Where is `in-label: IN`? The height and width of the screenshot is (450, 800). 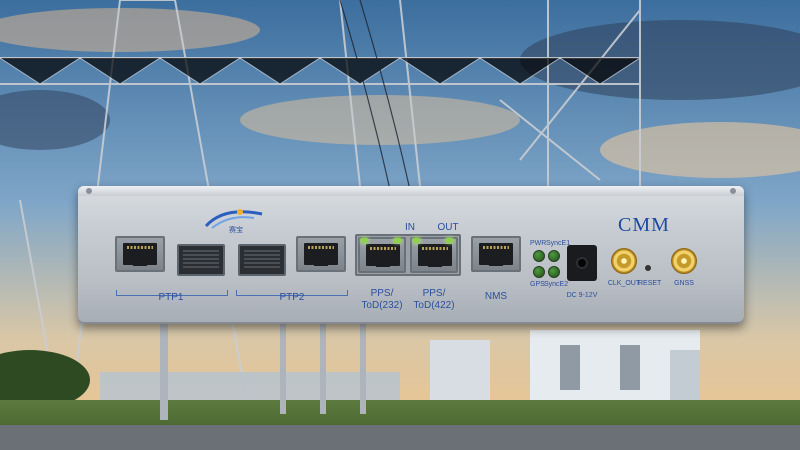
in-label: IN is located at coordinates (410, 227).